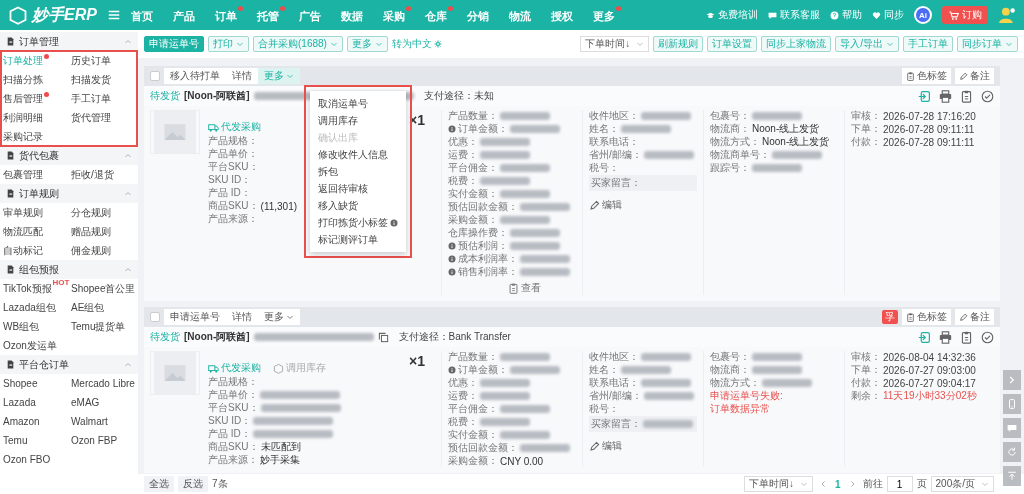 This screenshot has width=1024, height=494. I want to click on field-label: 商品SKU：, so click(233, 206).